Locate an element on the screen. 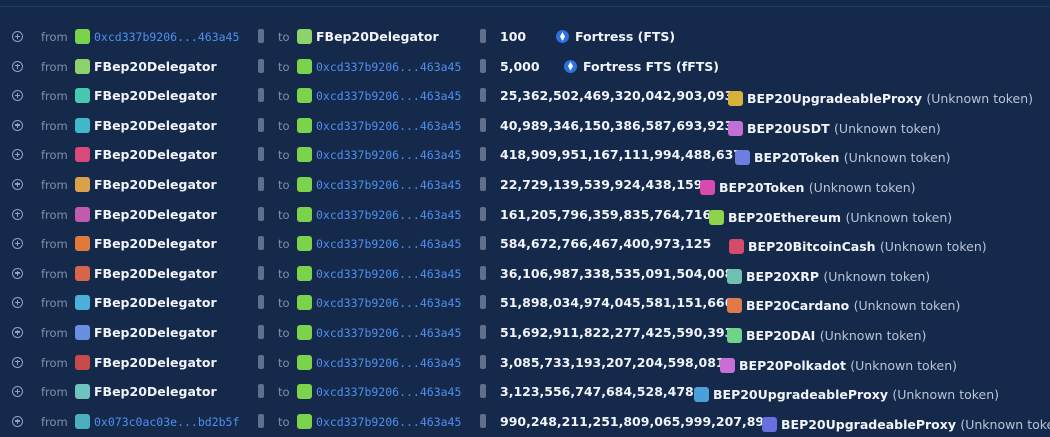 The width and height of the screenshot is (1050, 437). token-name: BEP20BitcoinCash (Unknown token) is located at coordinates (858, 245).